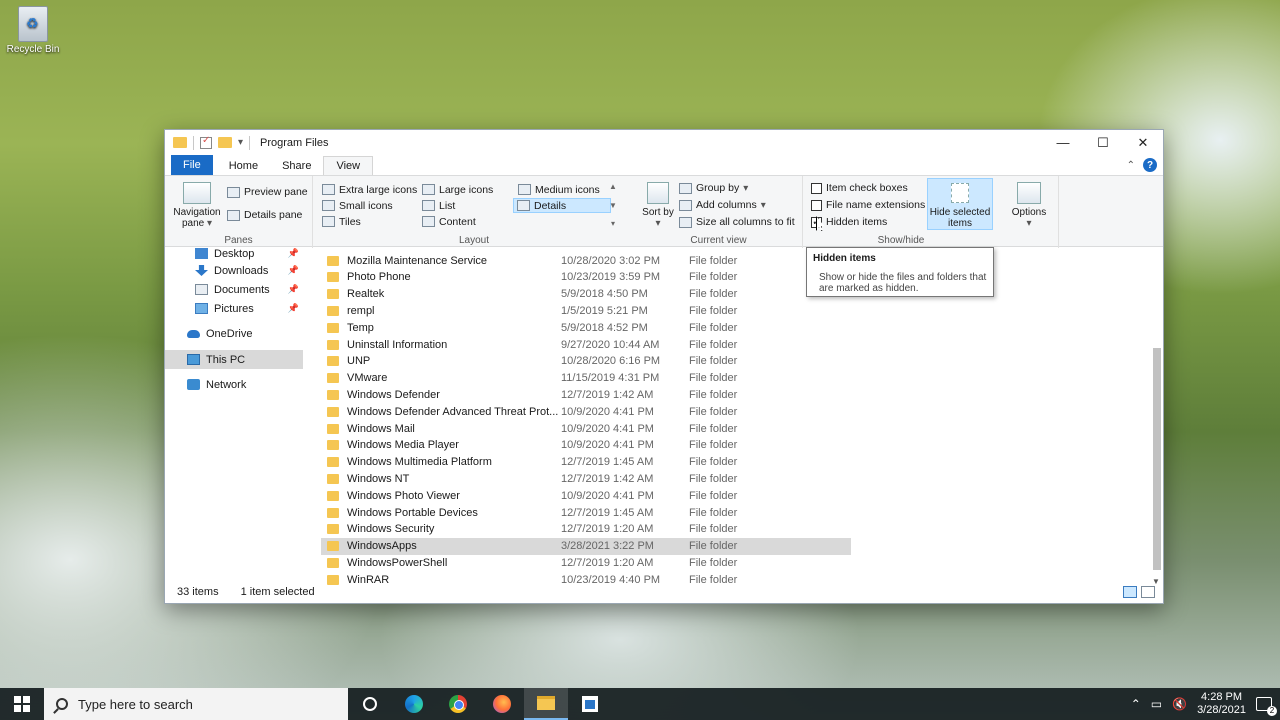 Image resolution: width=1280 pixels, height=720 pixels. I want to click on vertical-scrollbar: ▼, so click(1157, 418).